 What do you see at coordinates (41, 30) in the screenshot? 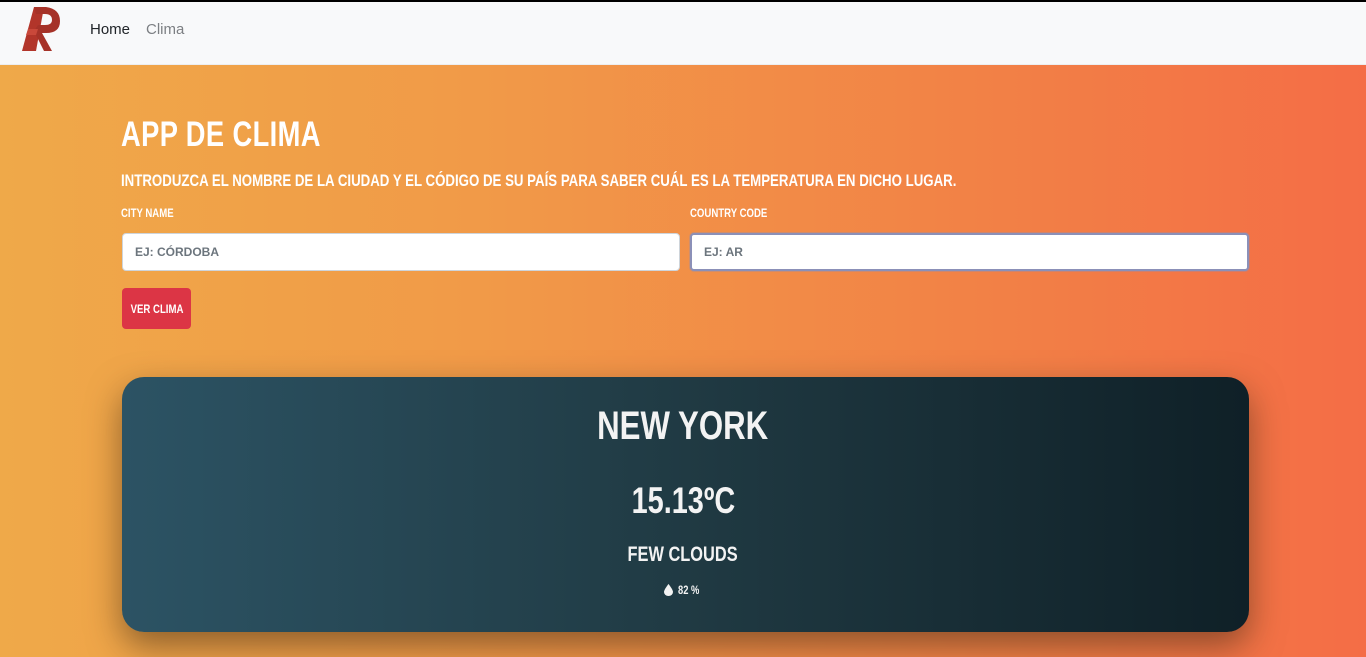
I see `ap-logo-icon` at bounding box center [41, 30].